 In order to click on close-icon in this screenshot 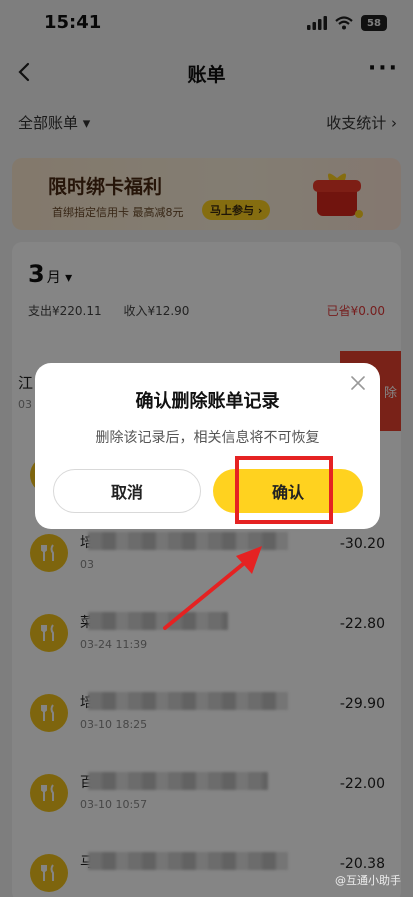, I will do `click(358, 383)`.